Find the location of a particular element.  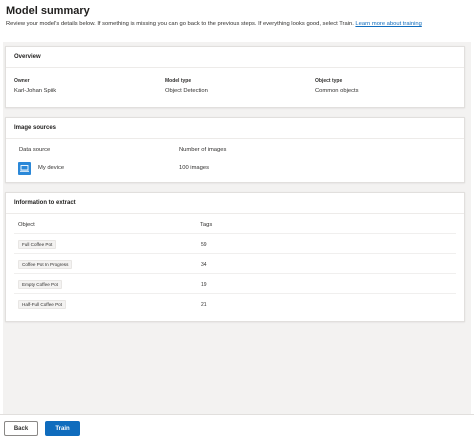

model-type-label: Model type is located at coordinates (178, 81).